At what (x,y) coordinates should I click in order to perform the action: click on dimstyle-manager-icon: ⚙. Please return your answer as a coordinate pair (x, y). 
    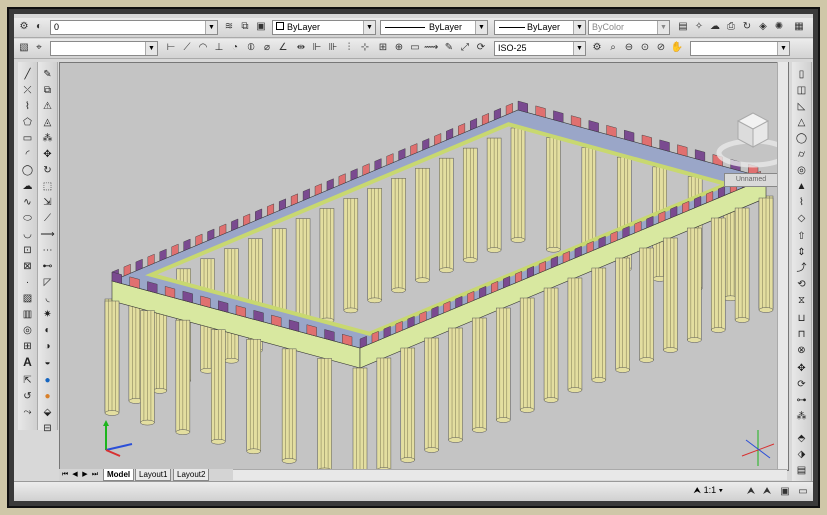
    Looking at the image, I should click on (597, 48).